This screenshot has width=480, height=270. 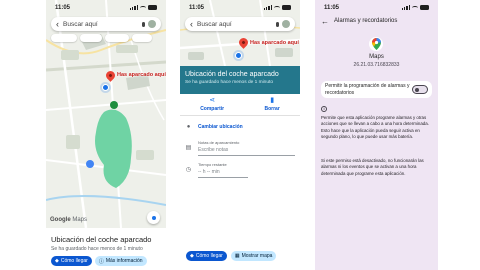 What do you see at coordinates (219, 142) in the screenshot?
I see `notes-label: Notas de aparcamiento` at bounding box center [219, 142].